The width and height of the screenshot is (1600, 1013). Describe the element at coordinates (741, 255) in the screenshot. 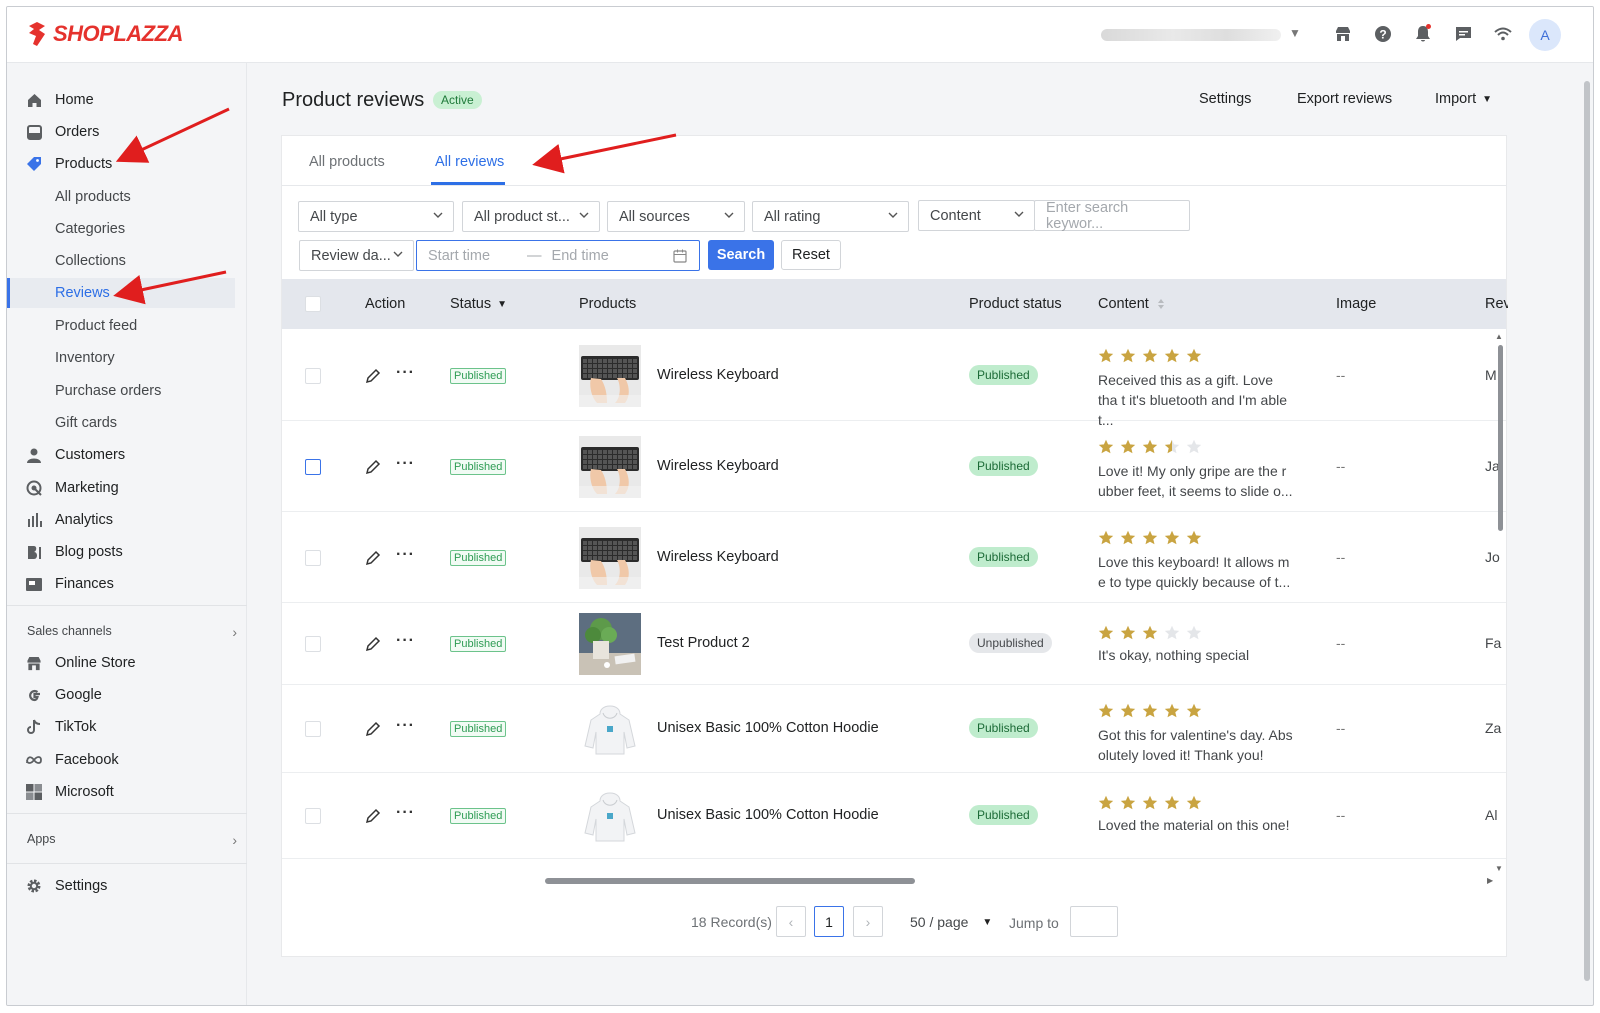

I see `search-button: Search` at that location.